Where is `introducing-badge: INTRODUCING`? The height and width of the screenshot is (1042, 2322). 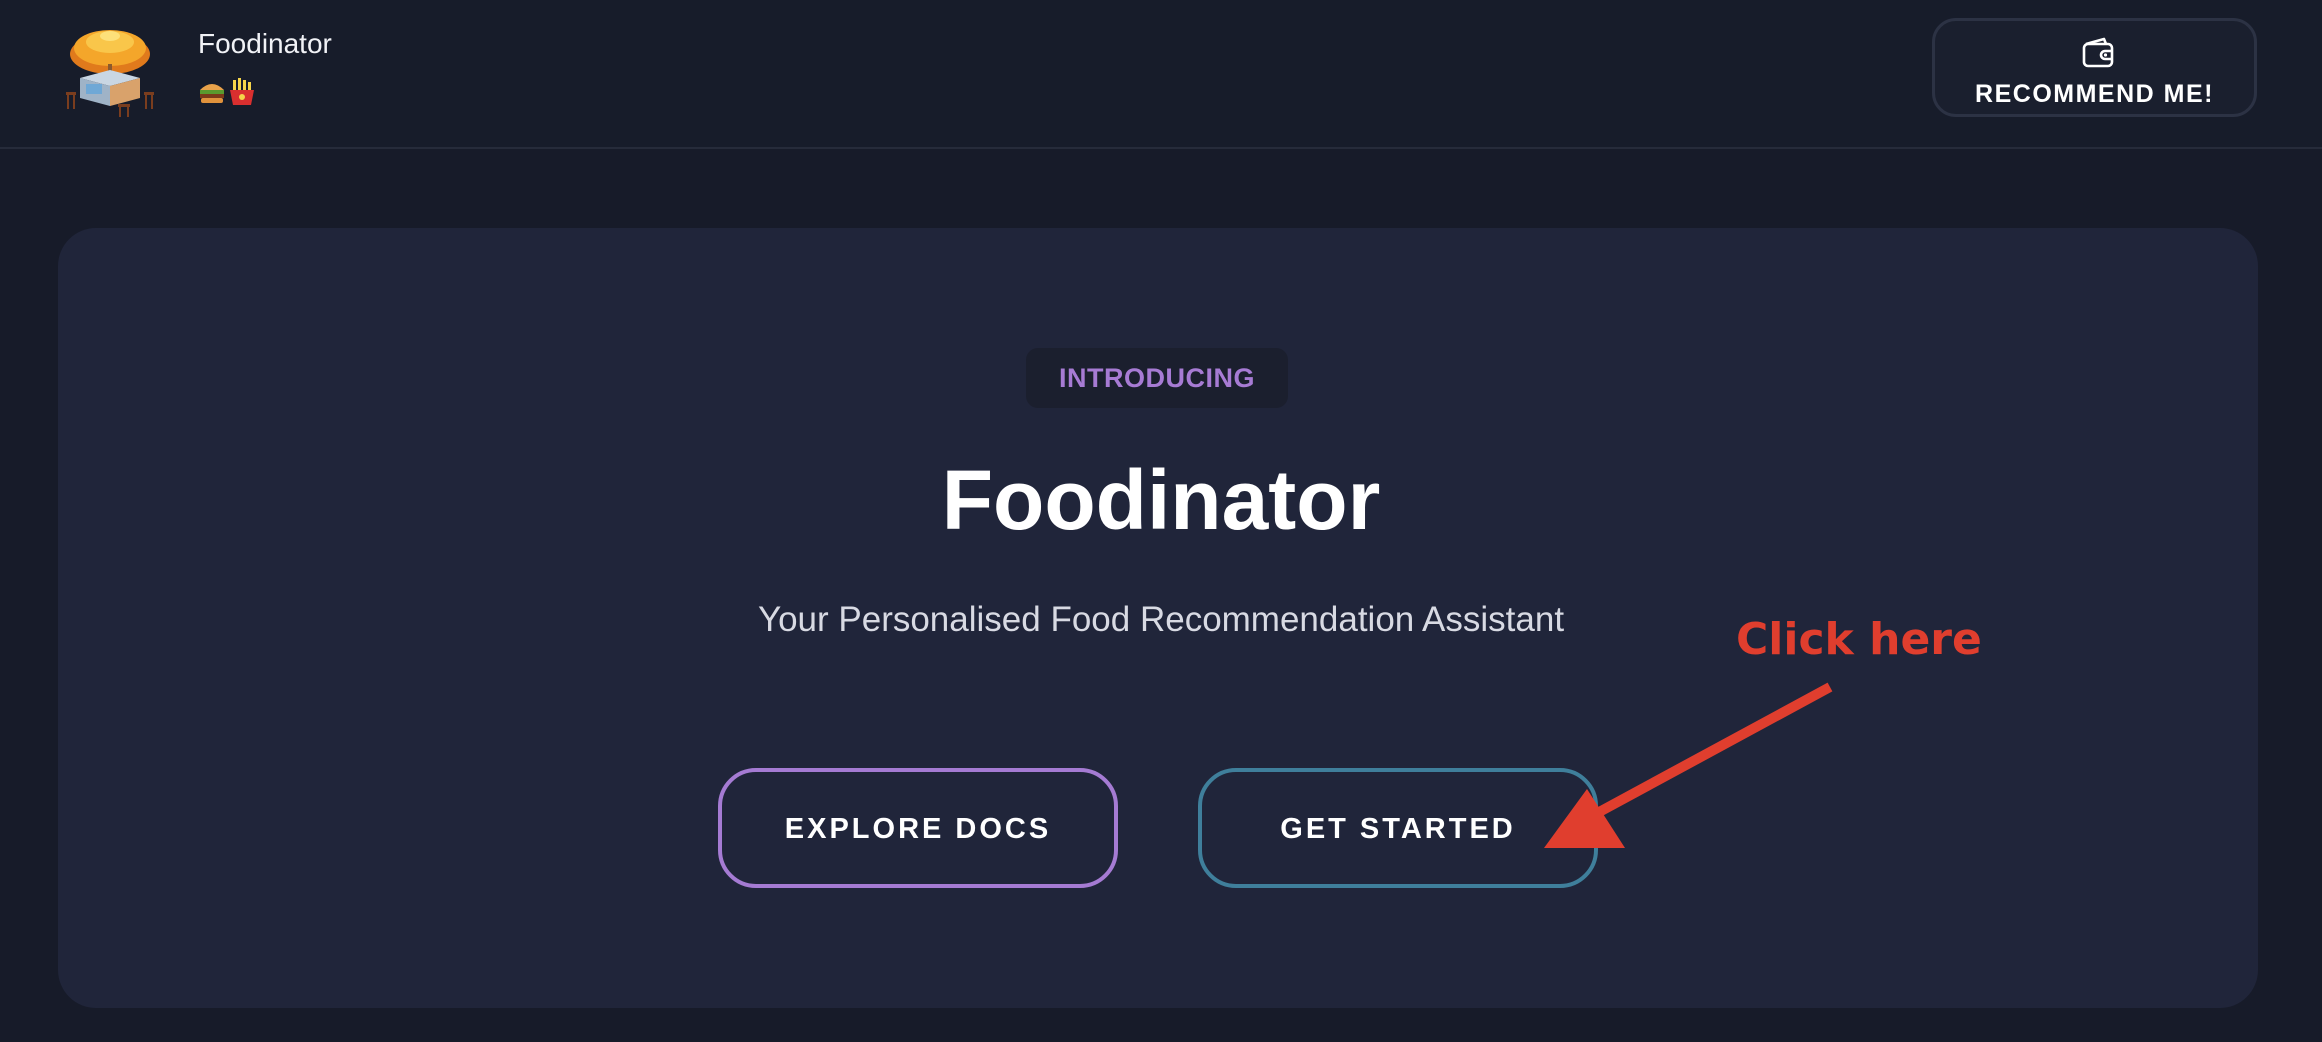
introducing-badge: INTRODUCING is located at coordinates (1157, 378).